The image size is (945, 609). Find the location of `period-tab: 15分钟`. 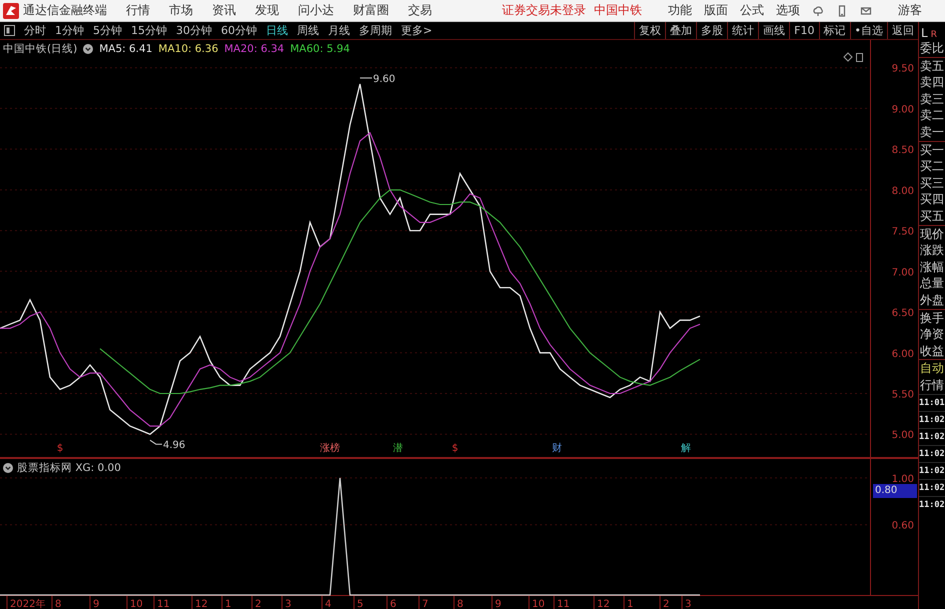

period-tab: 15分钟 is located at coordinates (149, 30).